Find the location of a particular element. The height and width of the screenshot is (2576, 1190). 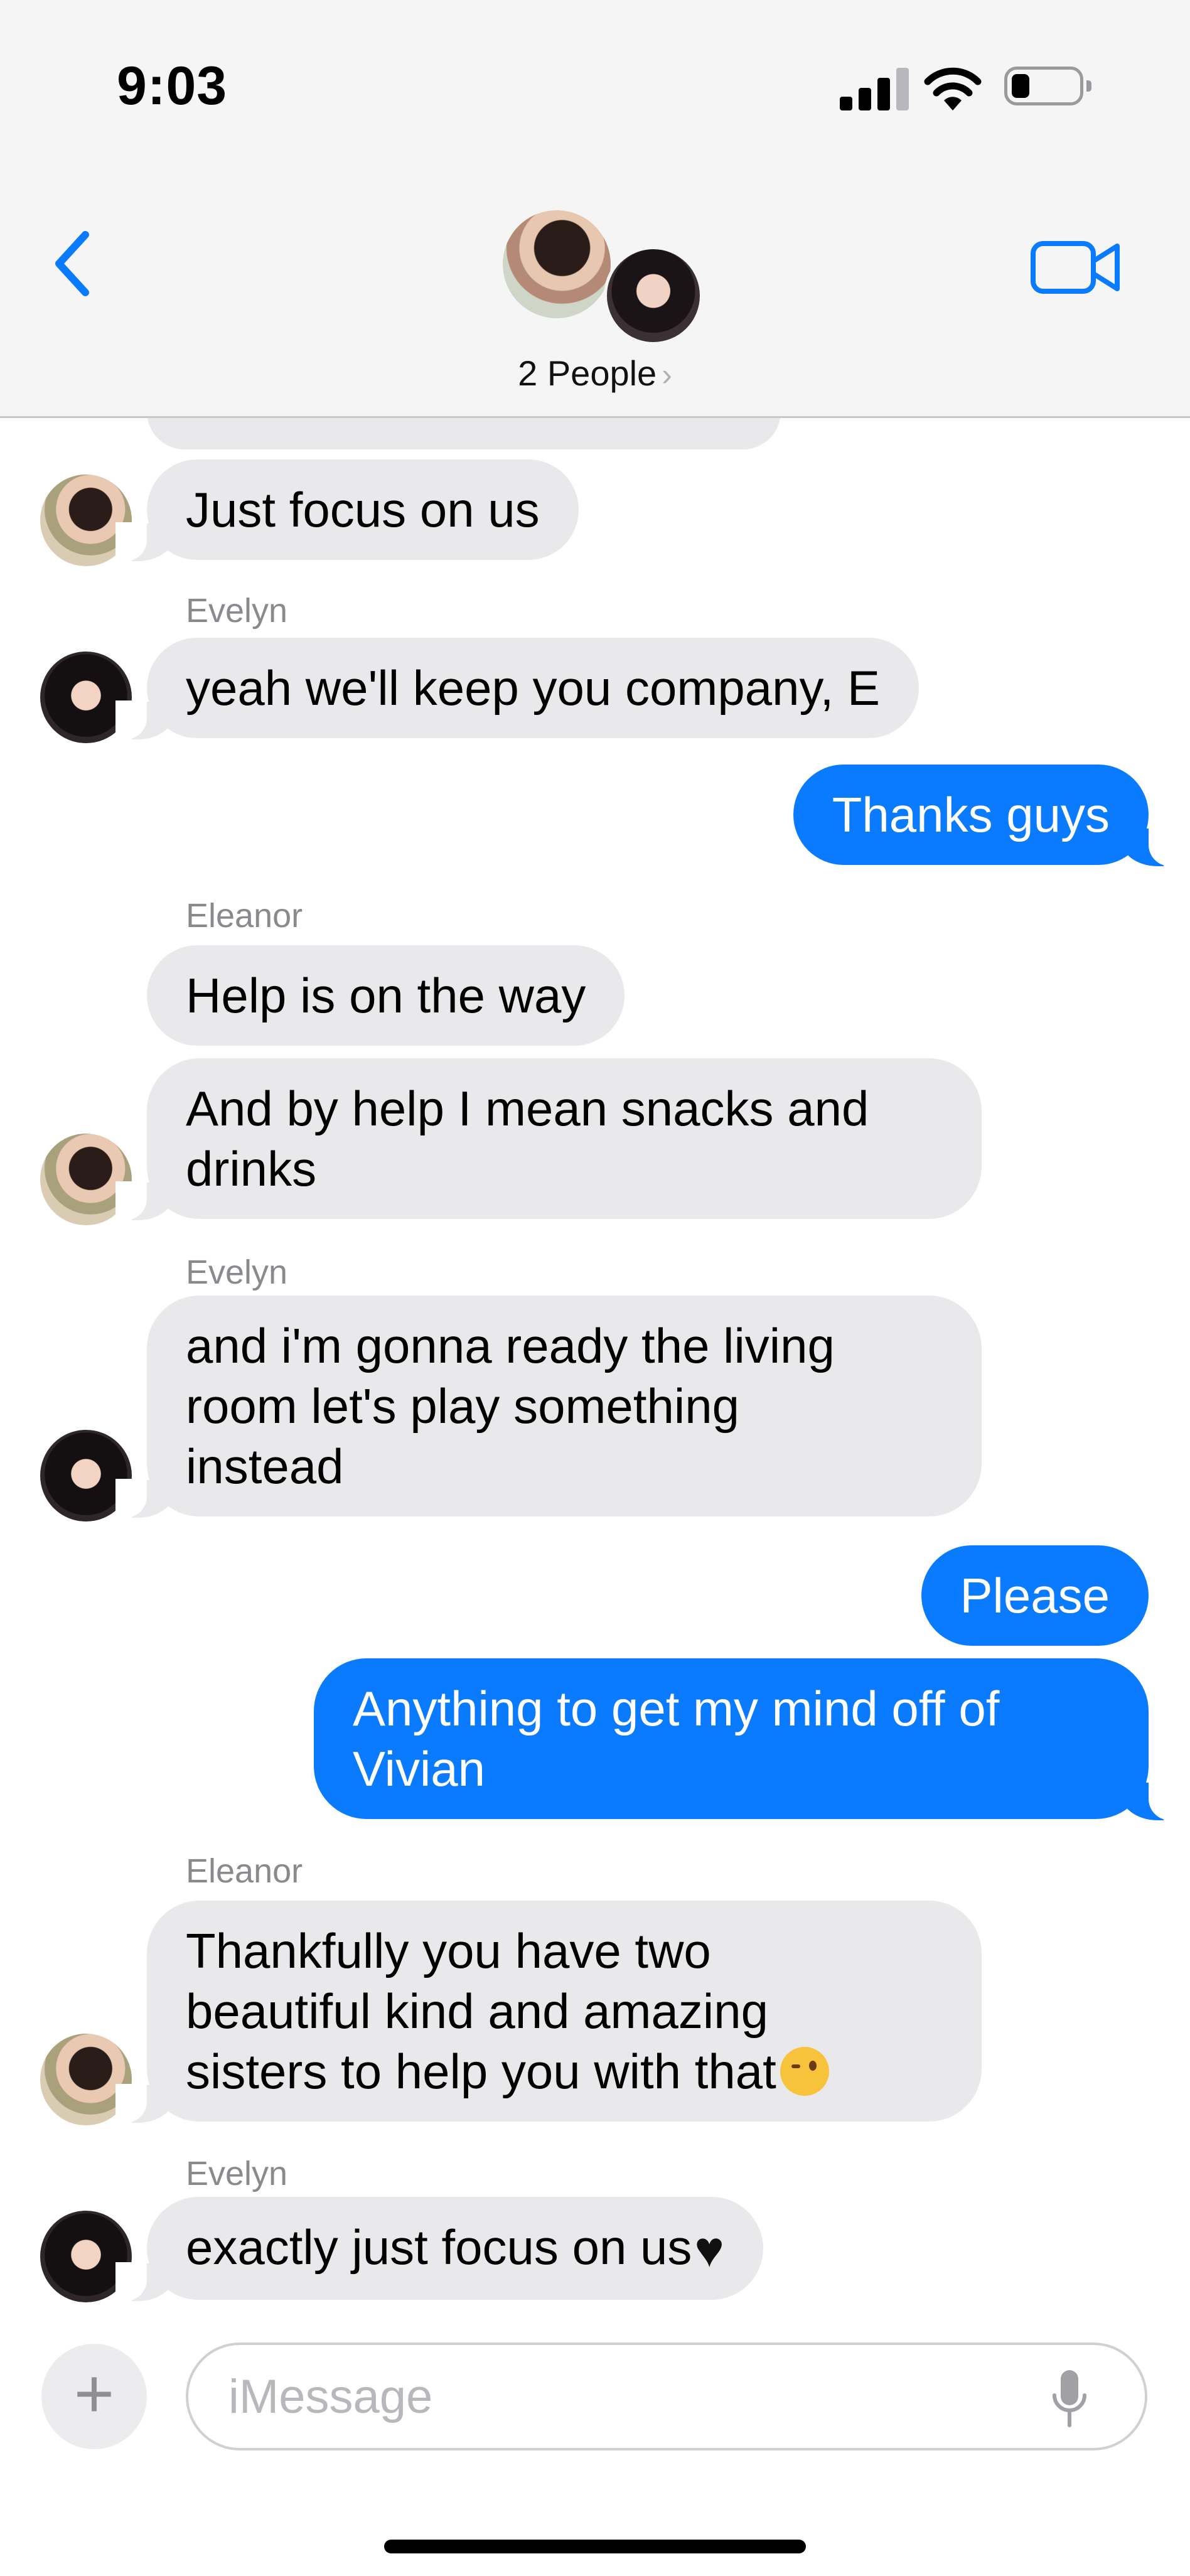

message-bubble-outgoing: Anything to get my mind off of Vivian is located at coordinates (747, 1739).